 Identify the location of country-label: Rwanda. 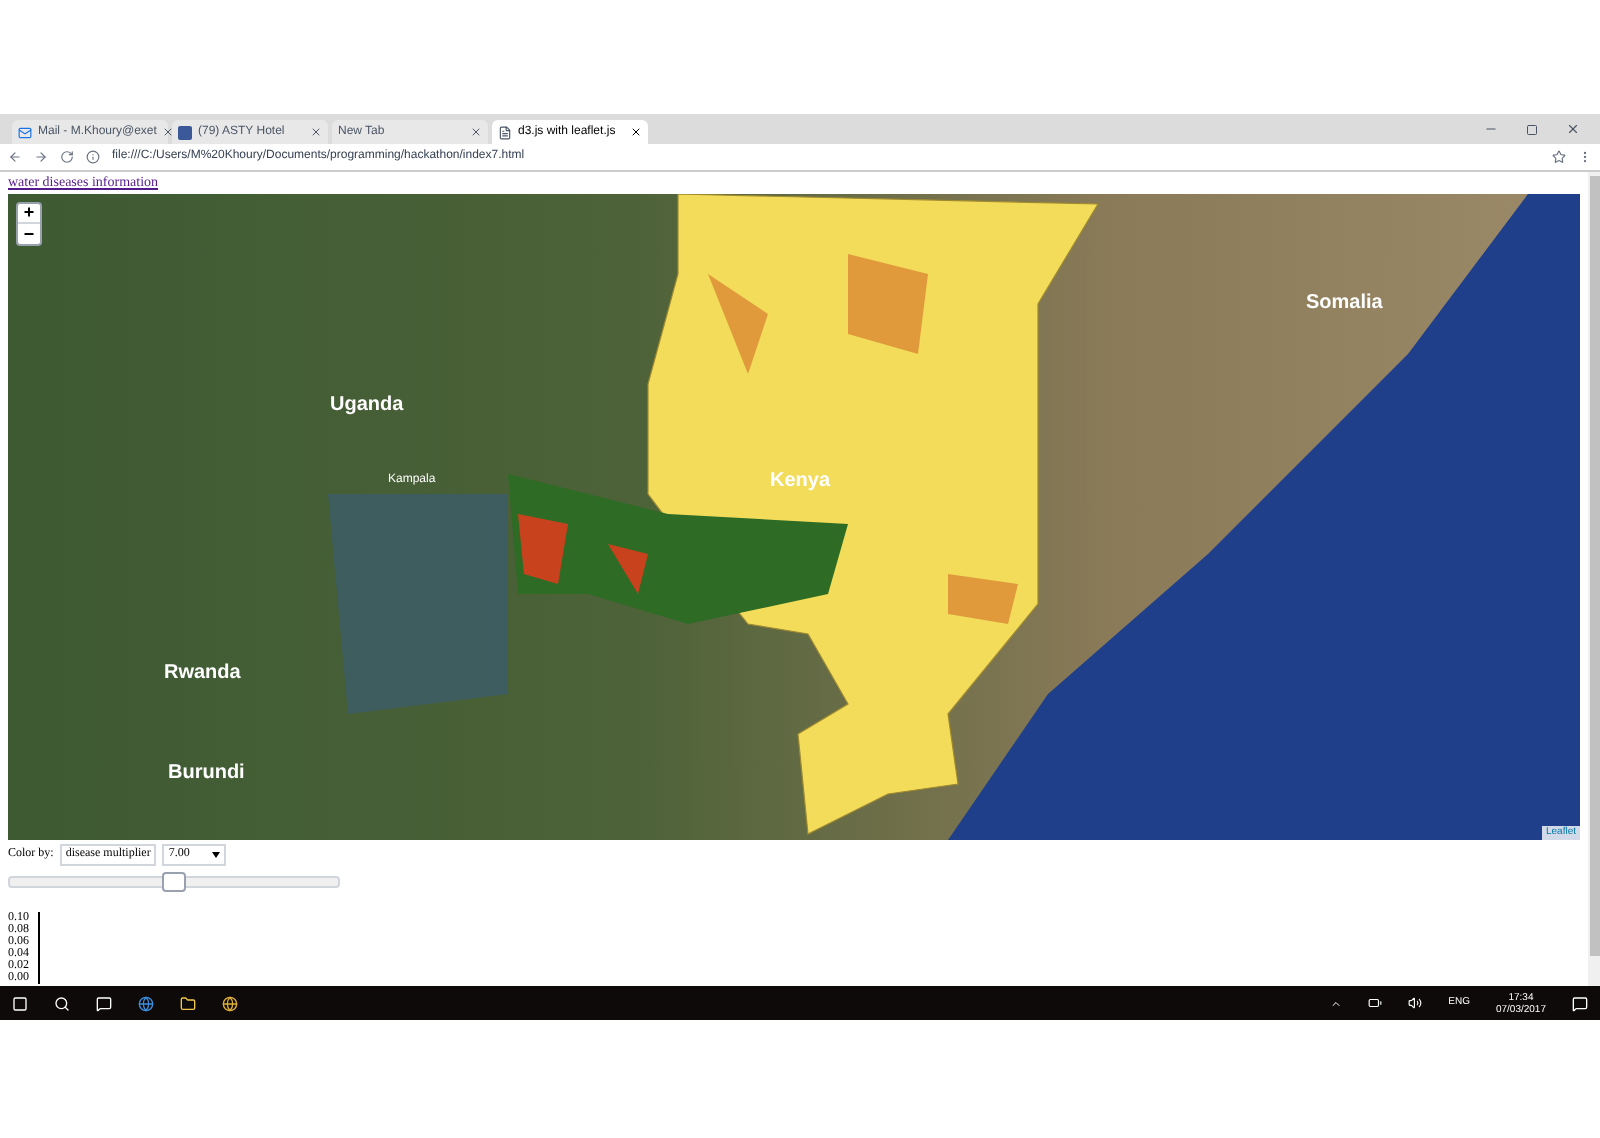
(202, 674).